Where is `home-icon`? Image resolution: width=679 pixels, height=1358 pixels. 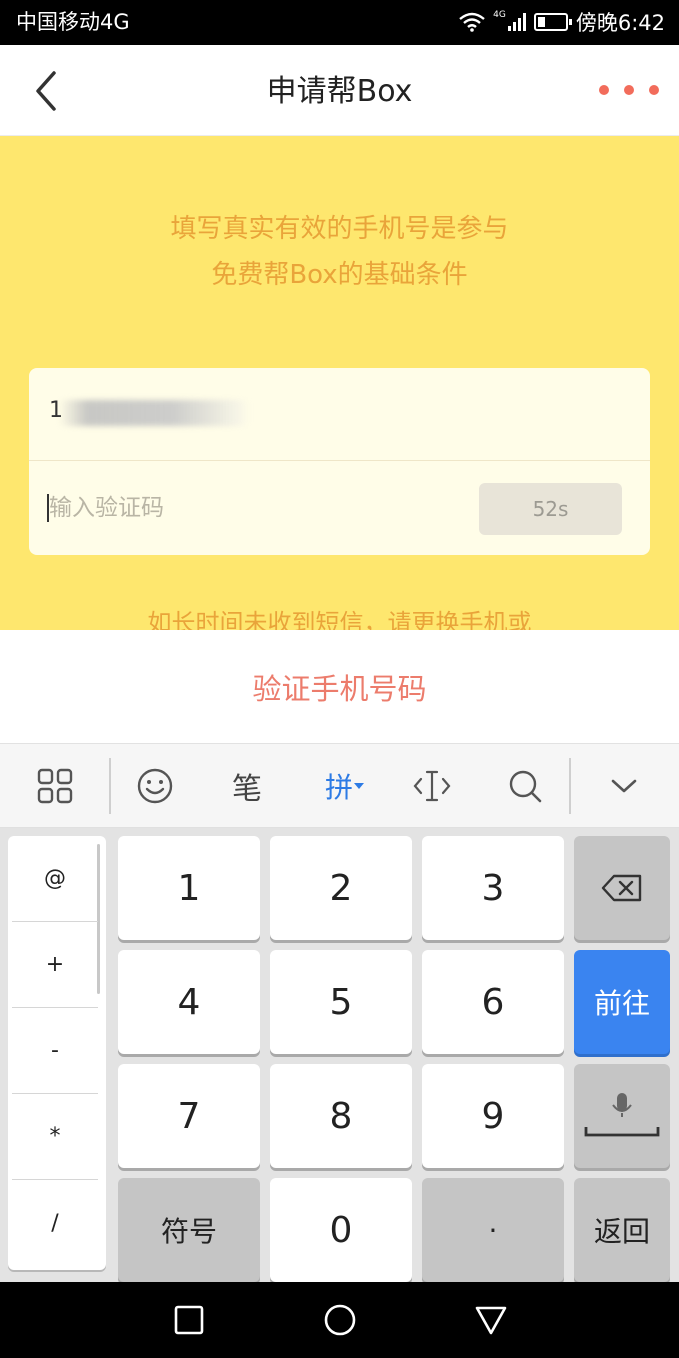
home-icon is located at coordinates (340, 1320).